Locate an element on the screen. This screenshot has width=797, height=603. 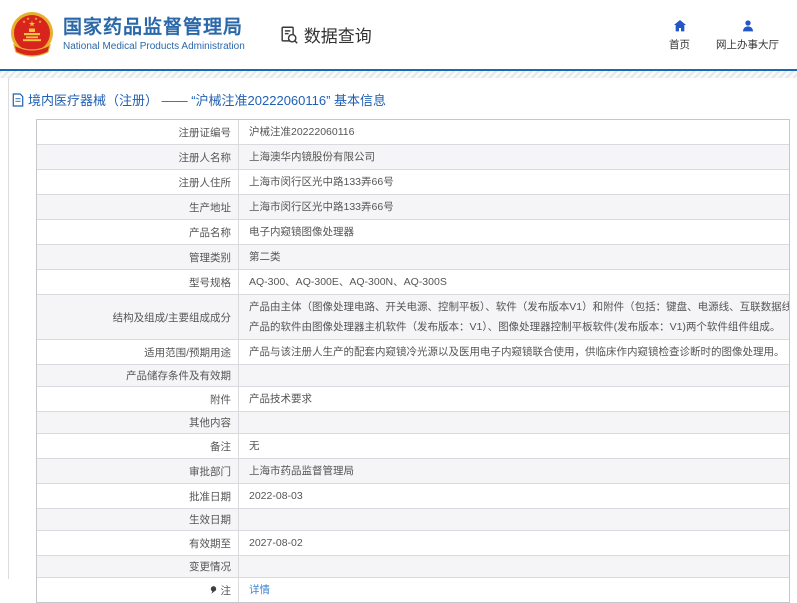
row-value: 沪械注准20222060116 is located at coordinates (513, 132).